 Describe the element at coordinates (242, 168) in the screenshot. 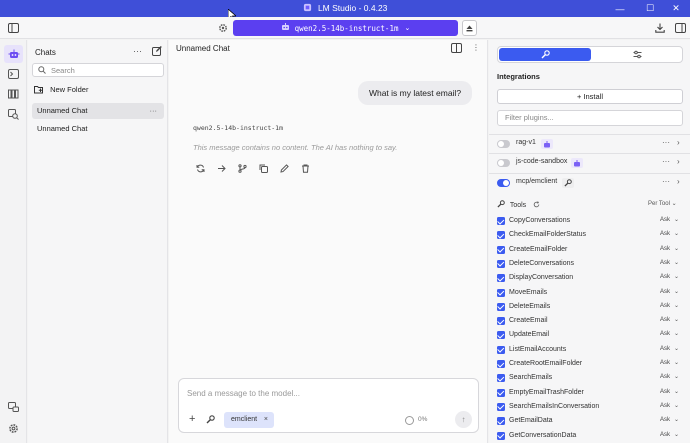

I see `branch-icon` at that location.